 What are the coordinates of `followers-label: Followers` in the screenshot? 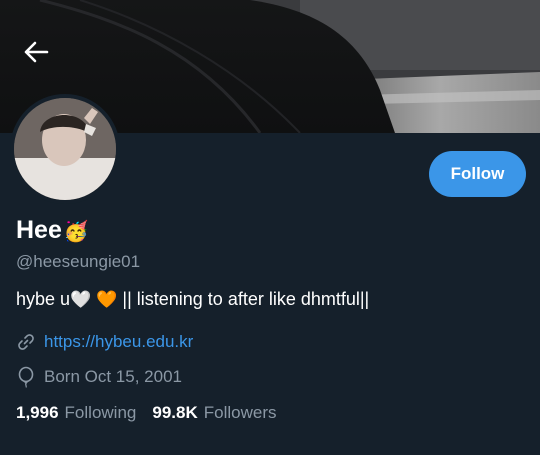 It's located at (240, 412).